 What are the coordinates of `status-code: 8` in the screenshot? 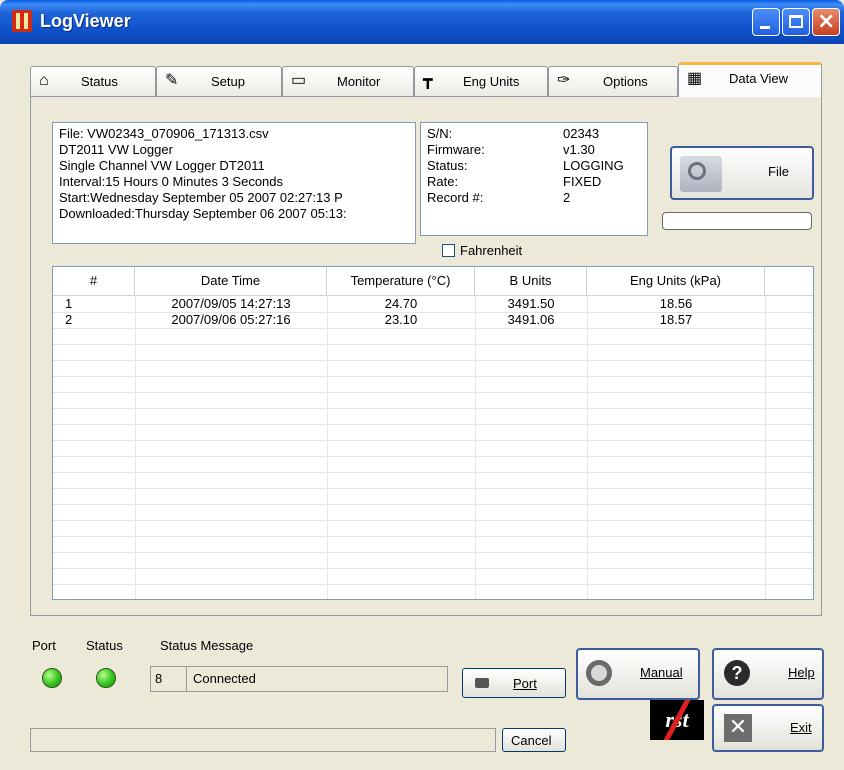 It's located at (169, 679).